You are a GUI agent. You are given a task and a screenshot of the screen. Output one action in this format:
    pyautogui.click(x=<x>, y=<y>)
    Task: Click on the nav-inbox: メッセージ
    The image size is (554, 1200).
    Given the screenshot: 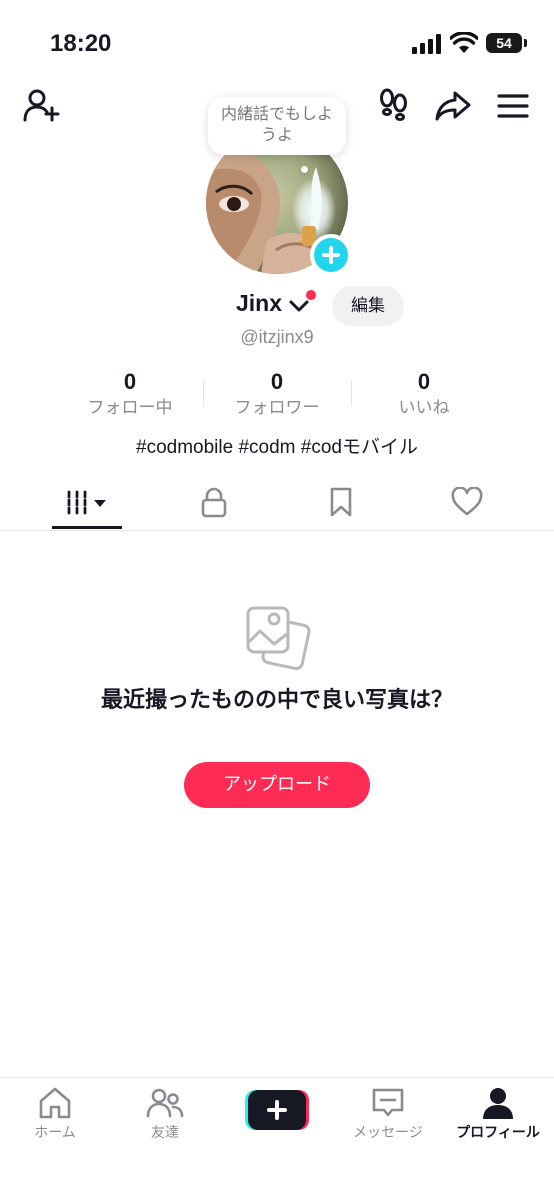 What is the action you would take?
    pyautogui.click(x=388, y=1114)
    